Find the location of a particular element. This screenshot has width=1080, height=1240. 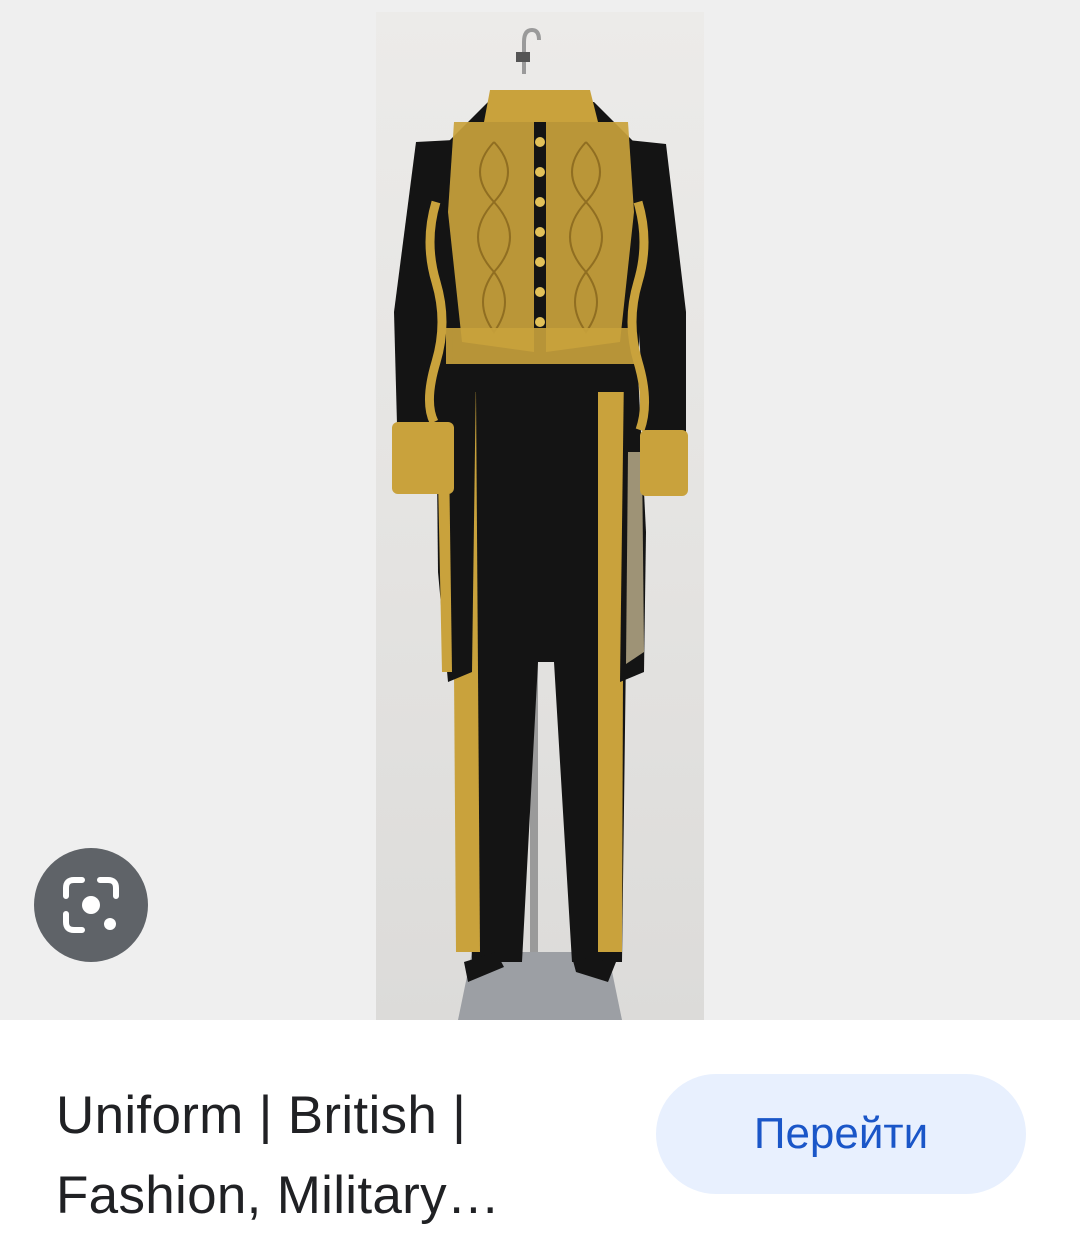

sleeve-left is located at coordinates (424, 301).